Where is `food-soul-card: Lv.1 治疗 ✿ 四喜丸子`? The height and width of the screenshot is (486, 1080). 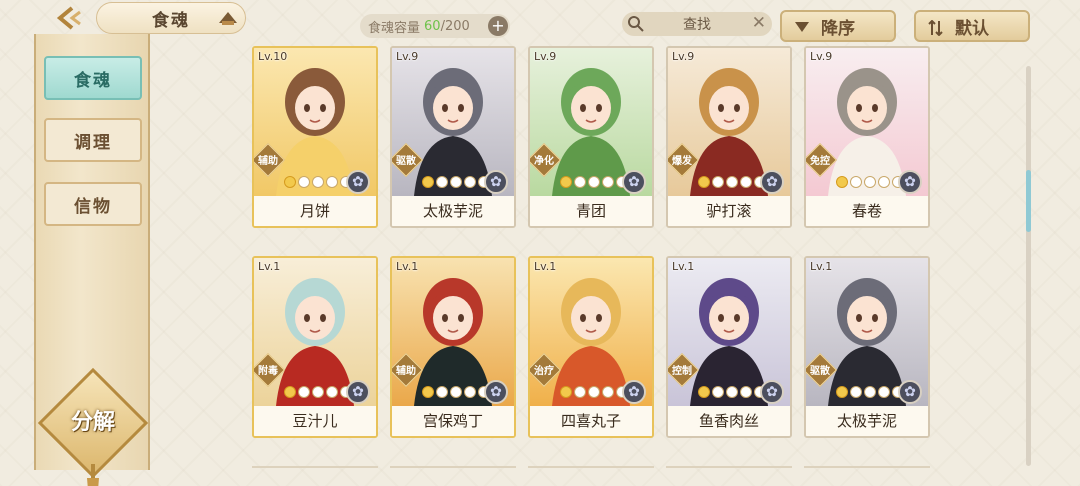 food-soul-card: Lv.1 治疗 ✿ 四喜丸子 is located at coordinates (591, 347).